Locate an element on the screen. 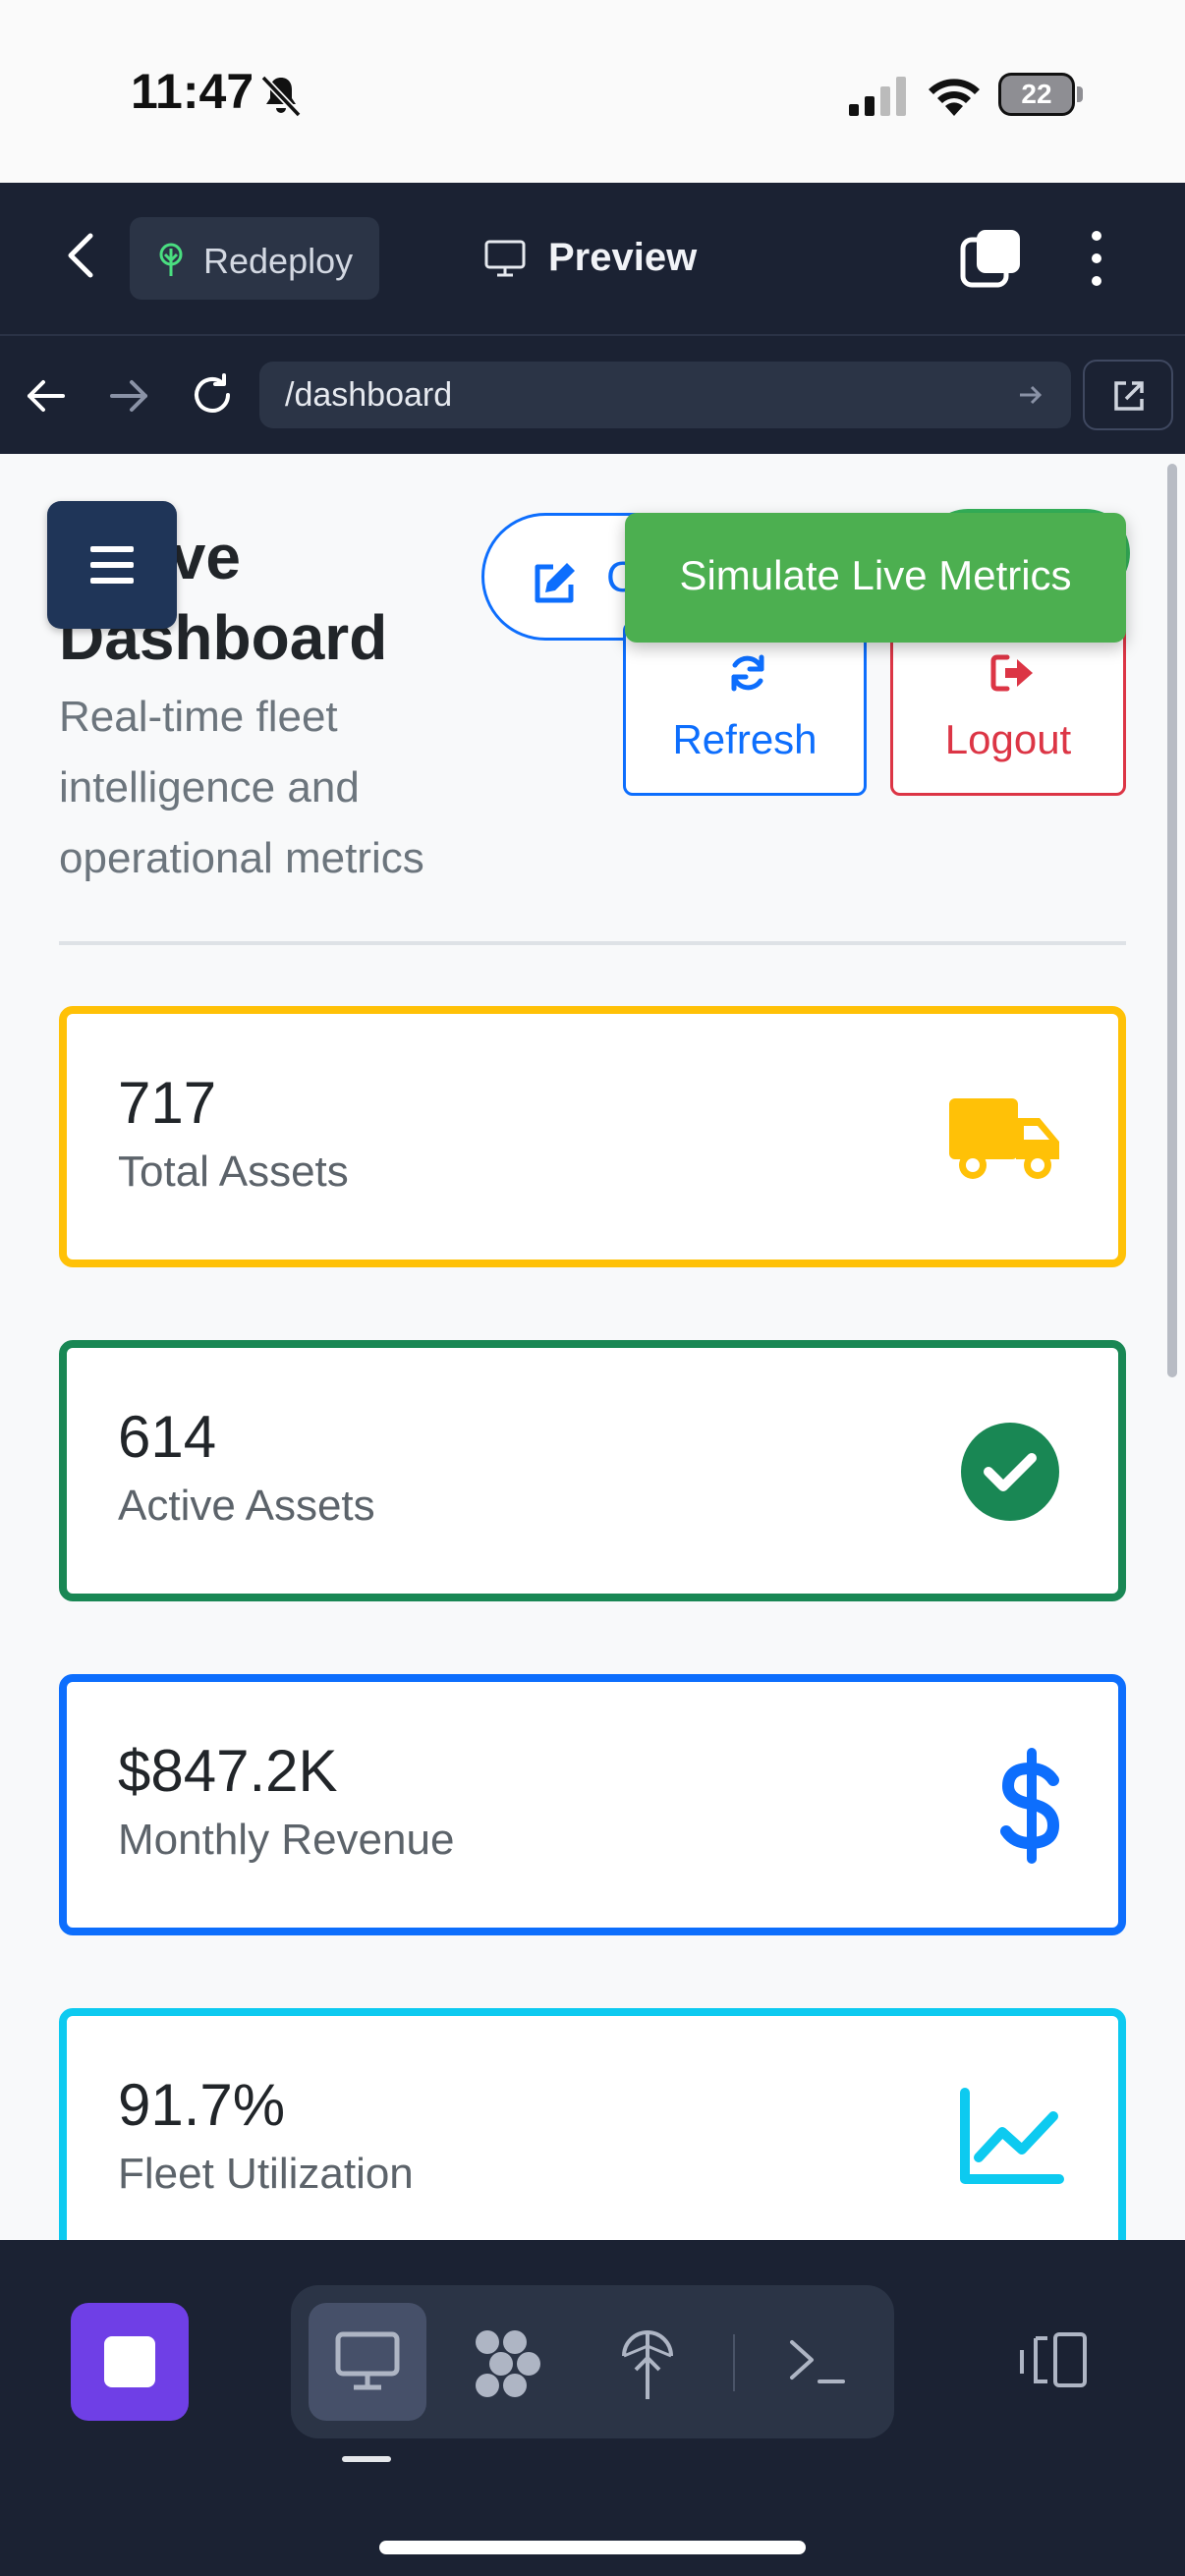  tool-switcher is located at coordinates (592, 2361).